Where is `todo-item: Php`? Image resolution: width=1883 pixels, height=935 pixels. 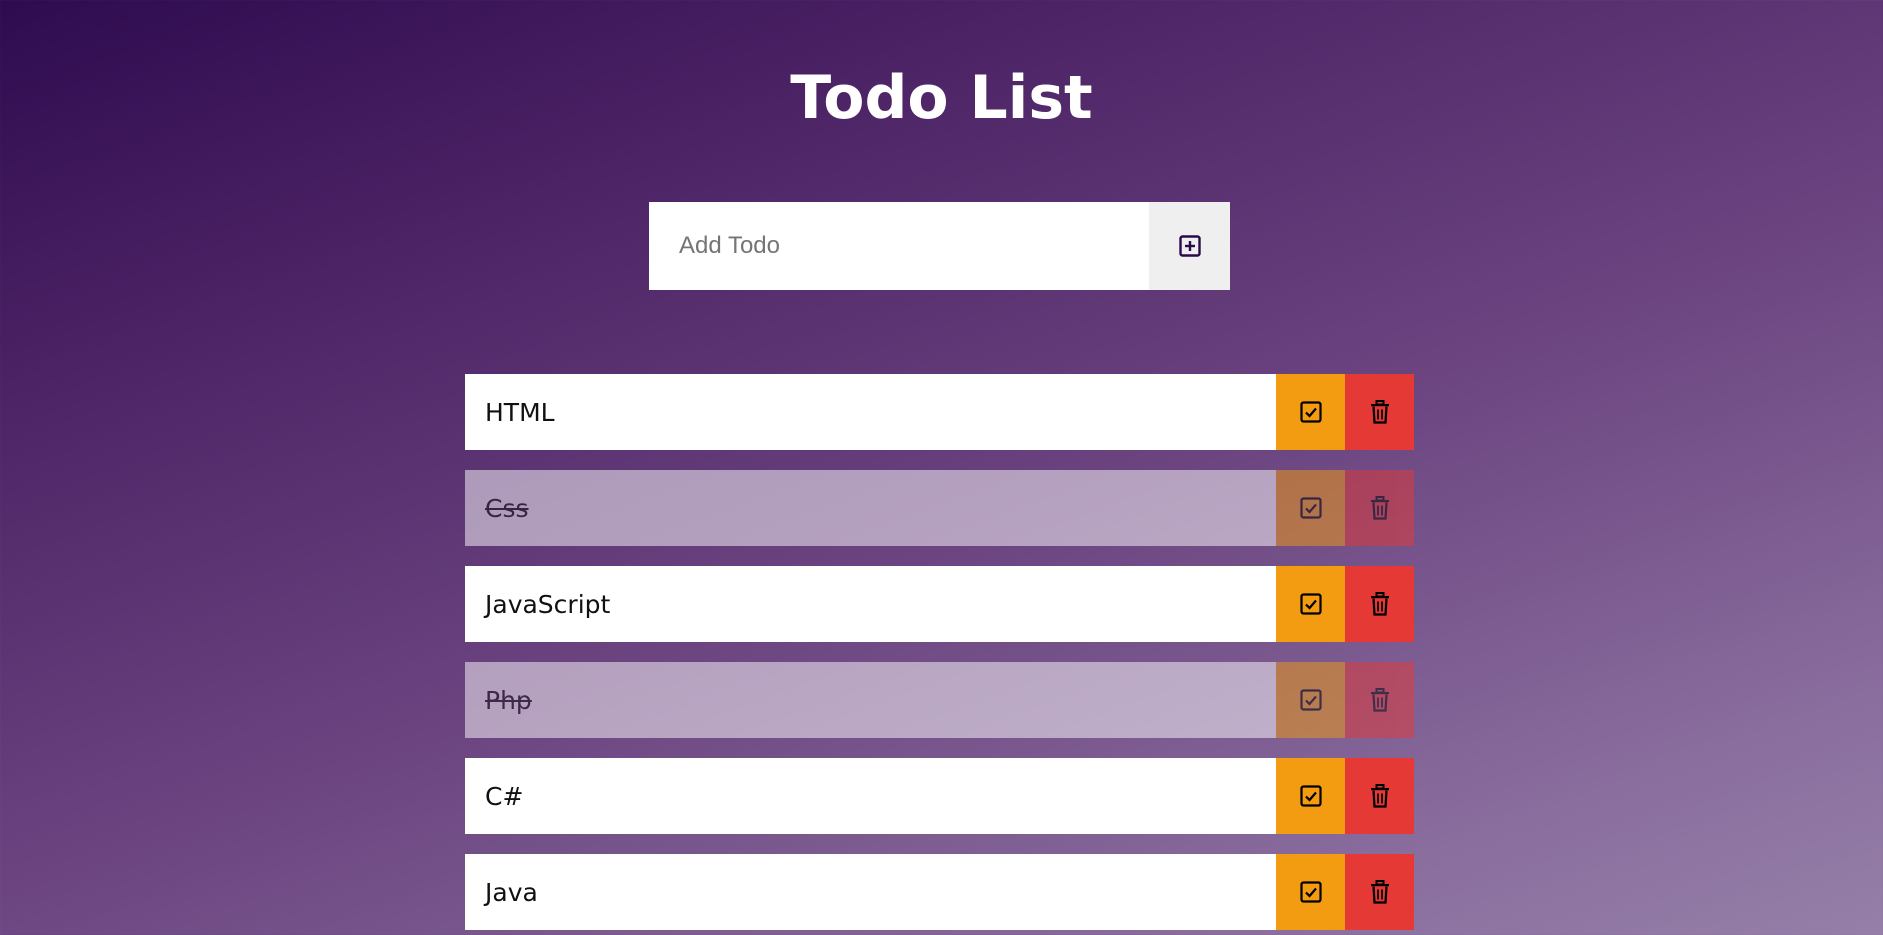
todo-item: Php is located at coordinates (939, 700).